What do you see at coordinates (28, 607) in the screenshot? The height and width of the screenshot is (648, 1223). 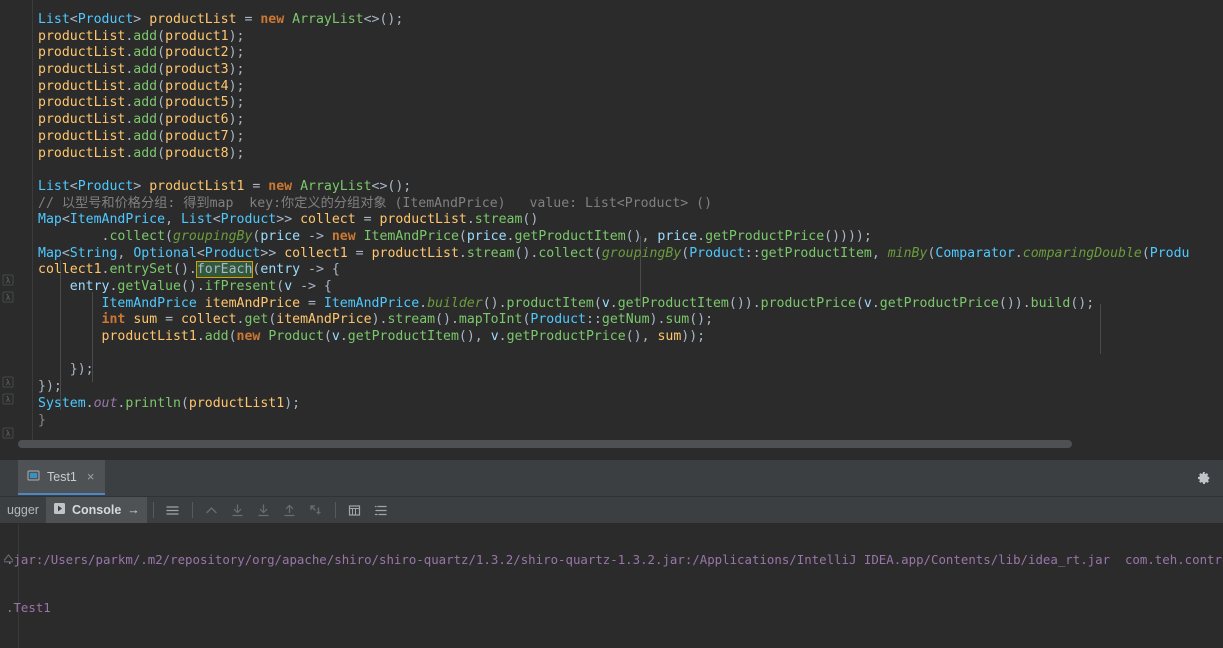 I see `console-line: .Test1` at bounding box center [28, 607].